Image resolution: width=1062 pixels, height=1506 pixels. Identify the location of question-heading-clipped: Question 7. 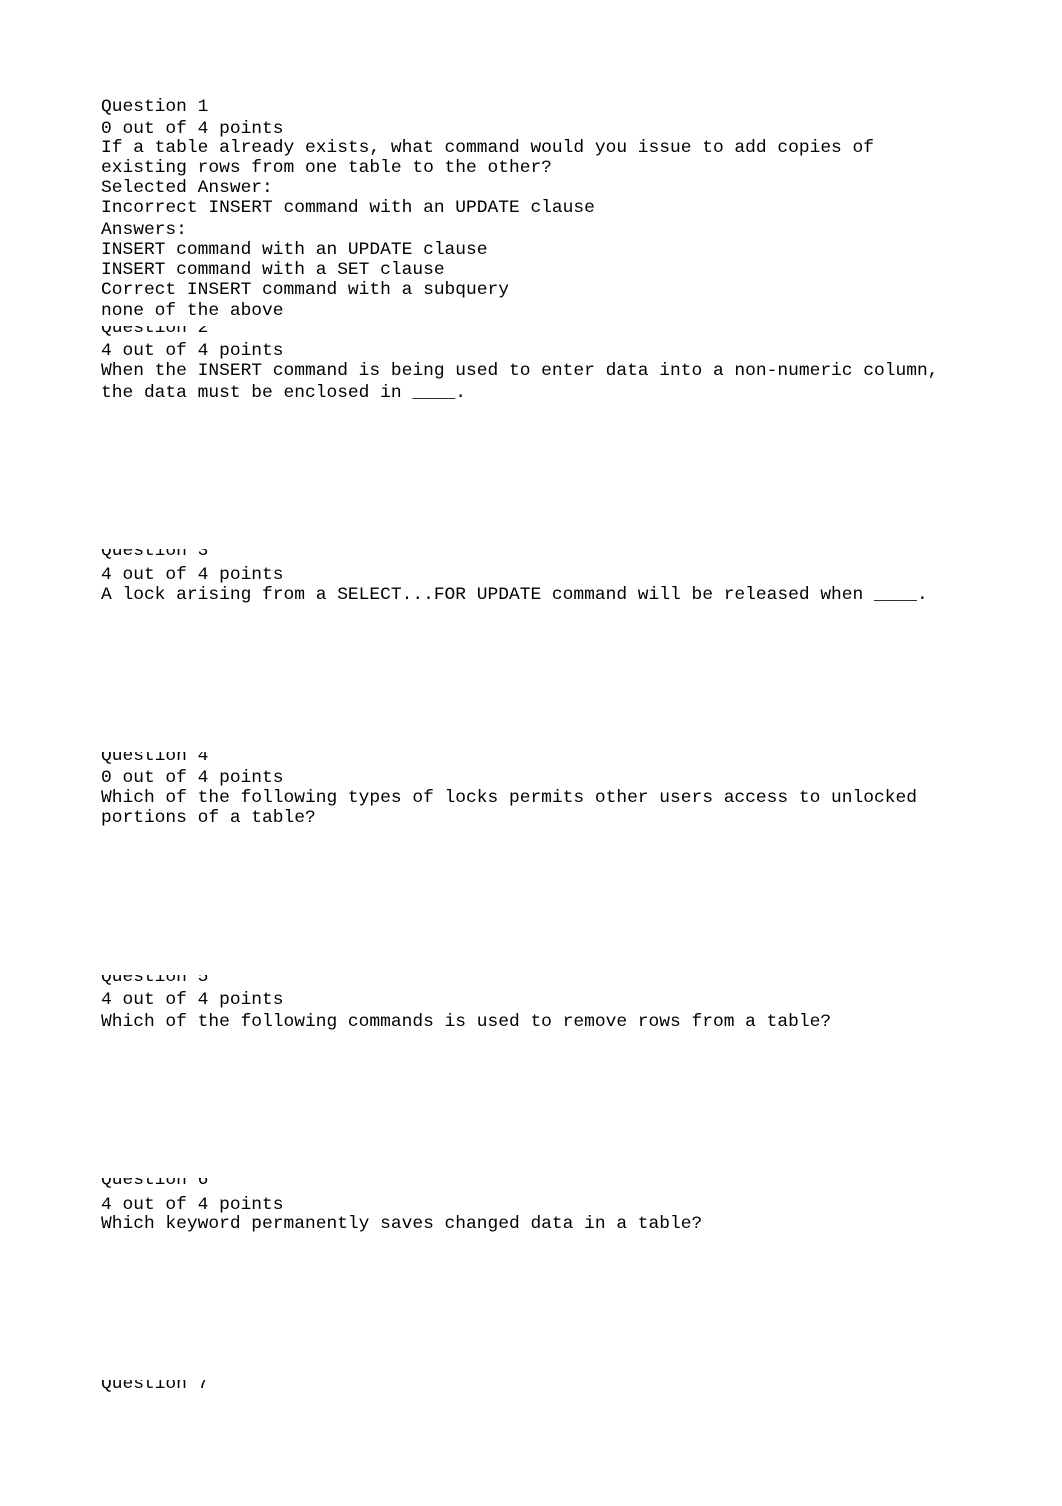
(201, 1387).